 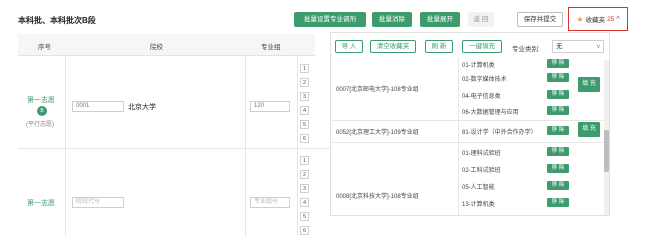 What do you see at coordinates (156, 47) in the screenshot?
I see `col-school: 院校` at bounding box center [156, 47].